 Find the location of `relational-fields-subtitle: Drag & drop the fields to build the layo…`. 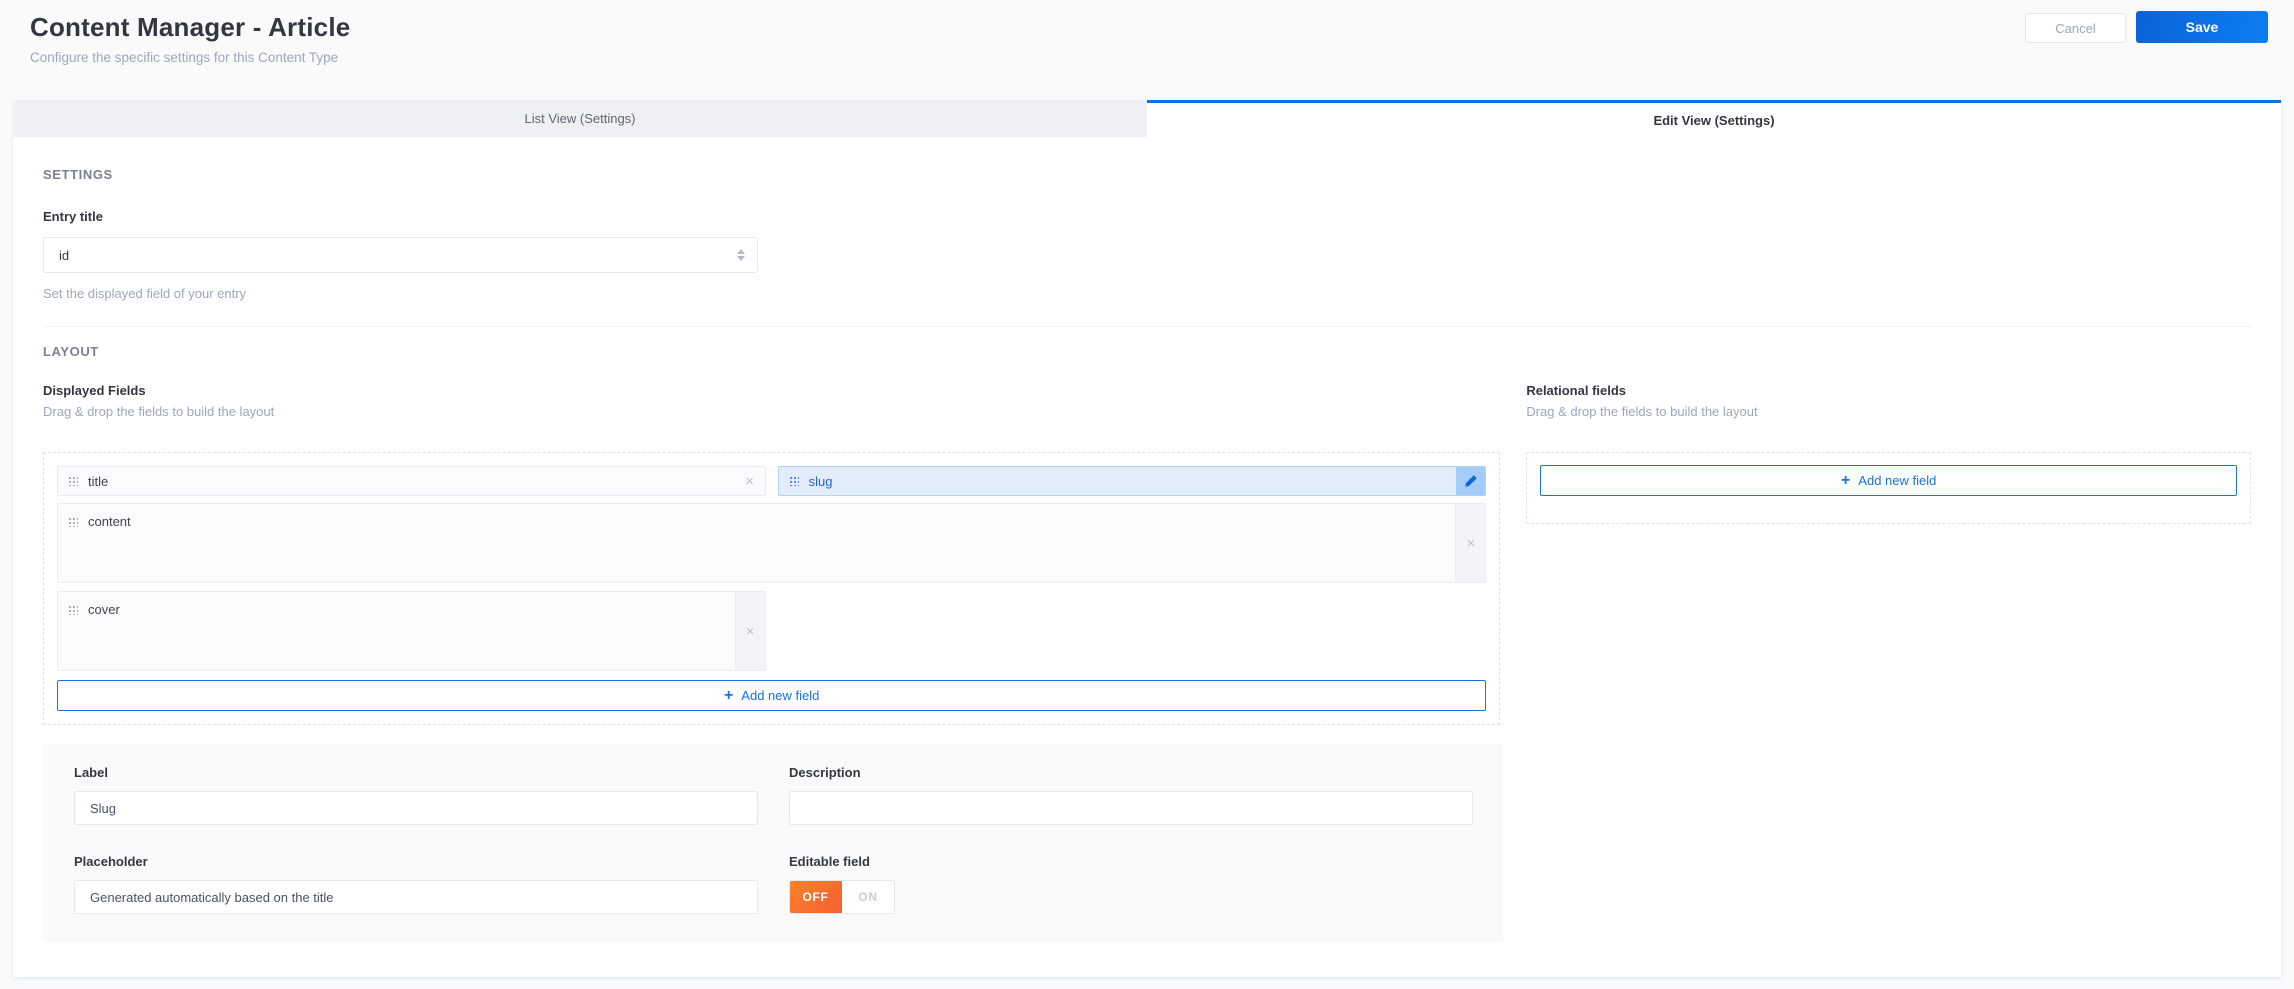

relational-fields-subtitle: Drag & drop the fields to build the layo… is located at coordinates (1642, 411).